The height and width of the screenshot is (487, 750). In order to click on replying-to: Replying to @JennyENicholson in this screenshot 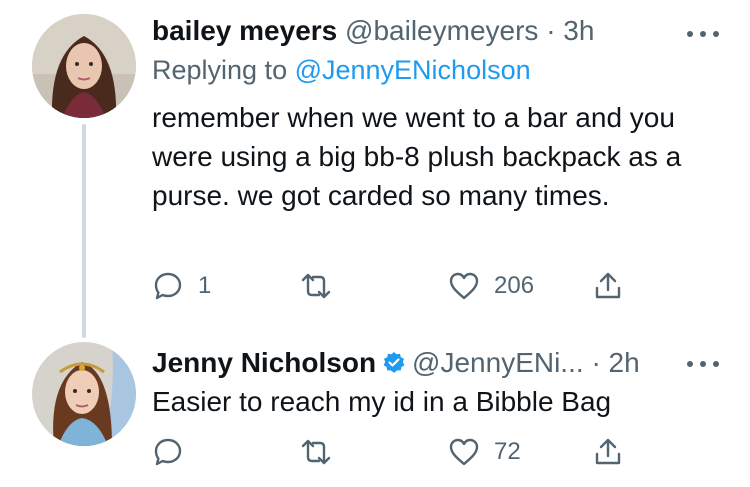, I will do `click(341, 70)`.